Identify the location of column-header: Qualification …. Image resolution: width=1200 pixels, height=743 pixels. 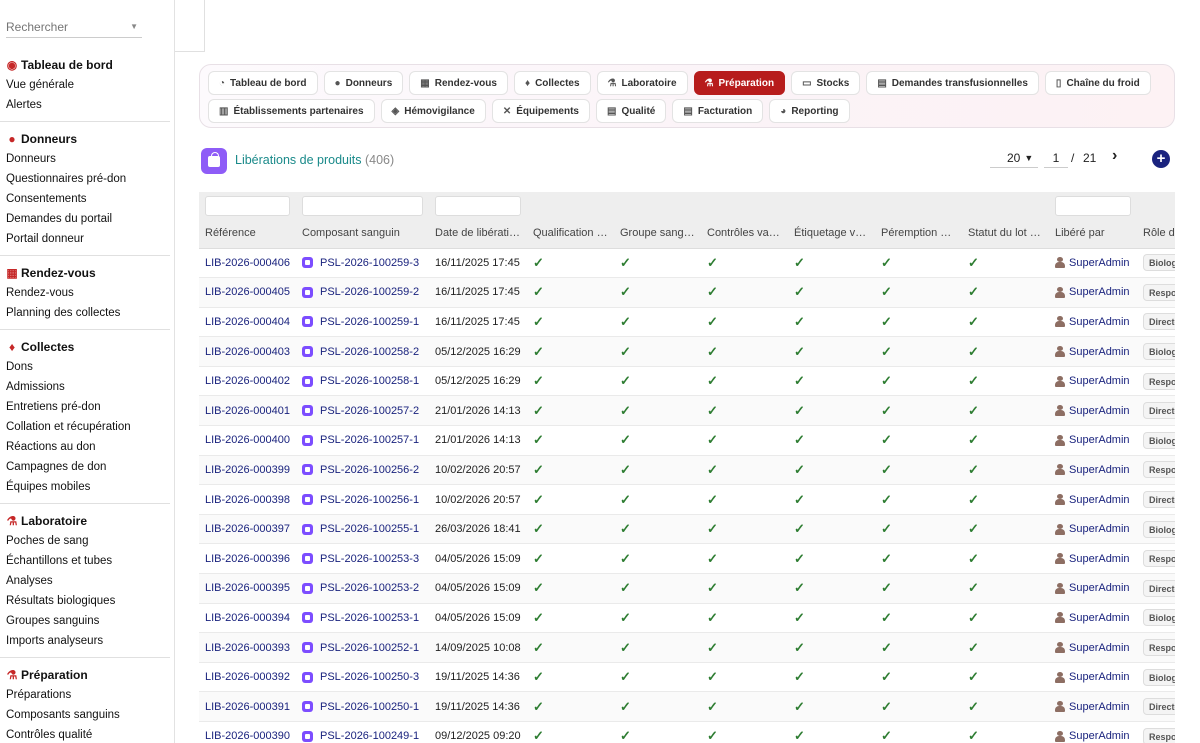
(570, 233).